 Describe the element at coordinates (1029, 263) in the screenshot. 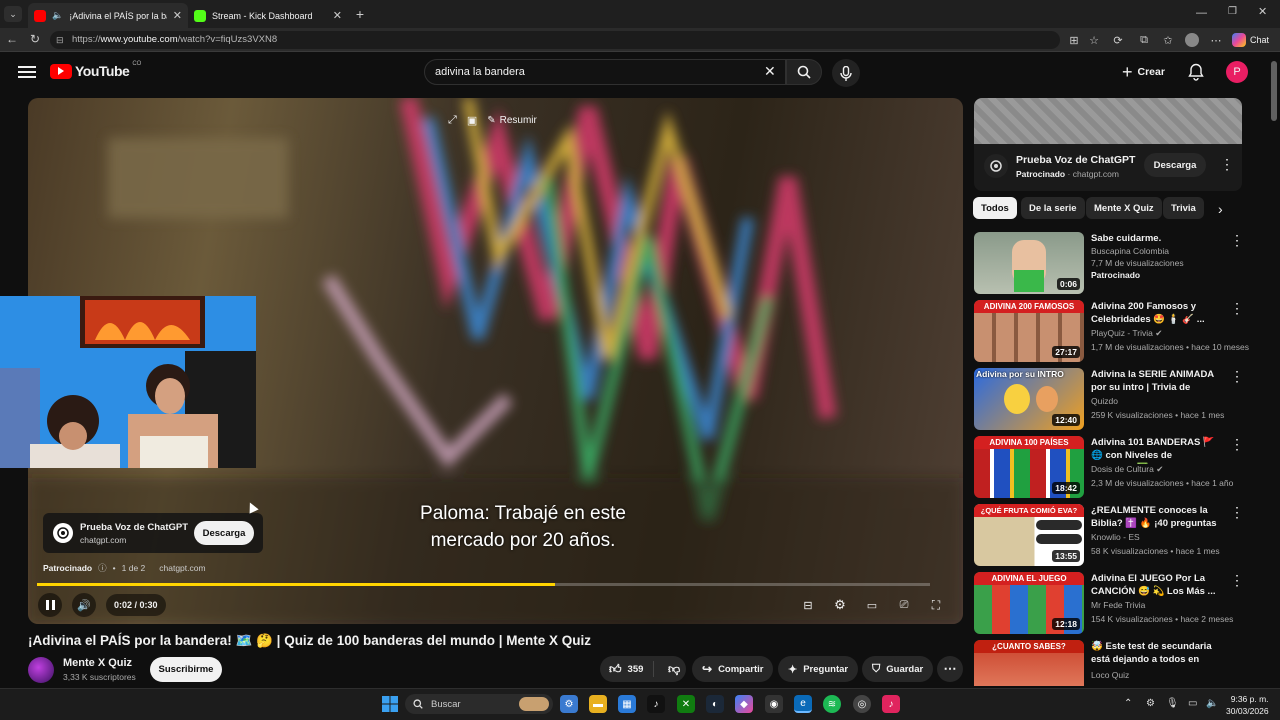

I see `video-thumbnail: 0:06` at that location.